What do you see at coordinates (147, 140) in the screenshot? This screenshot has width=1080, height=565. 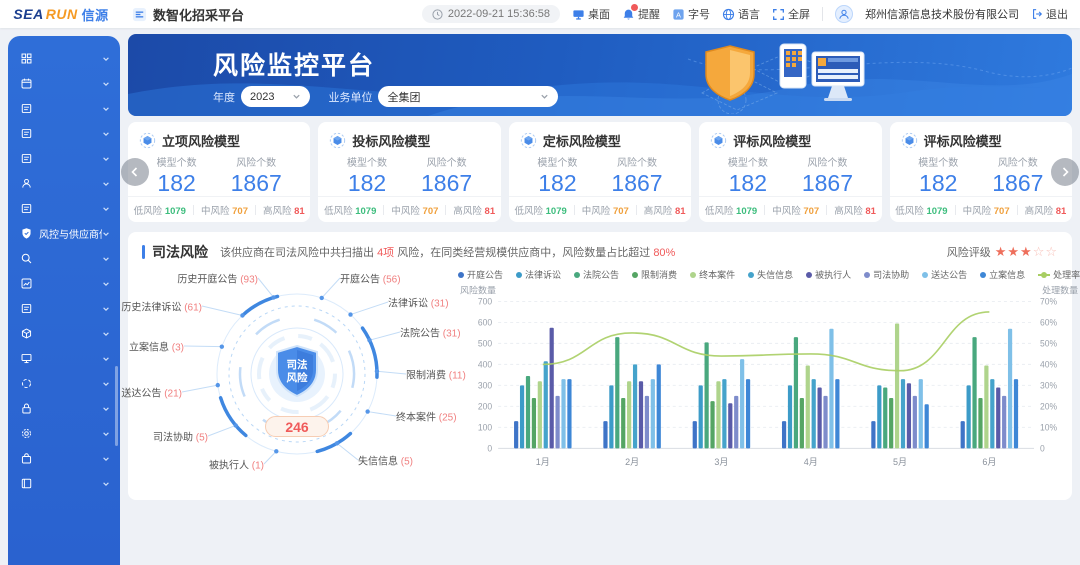 I see `model-cube-icon` at bounding box center [147, 140].